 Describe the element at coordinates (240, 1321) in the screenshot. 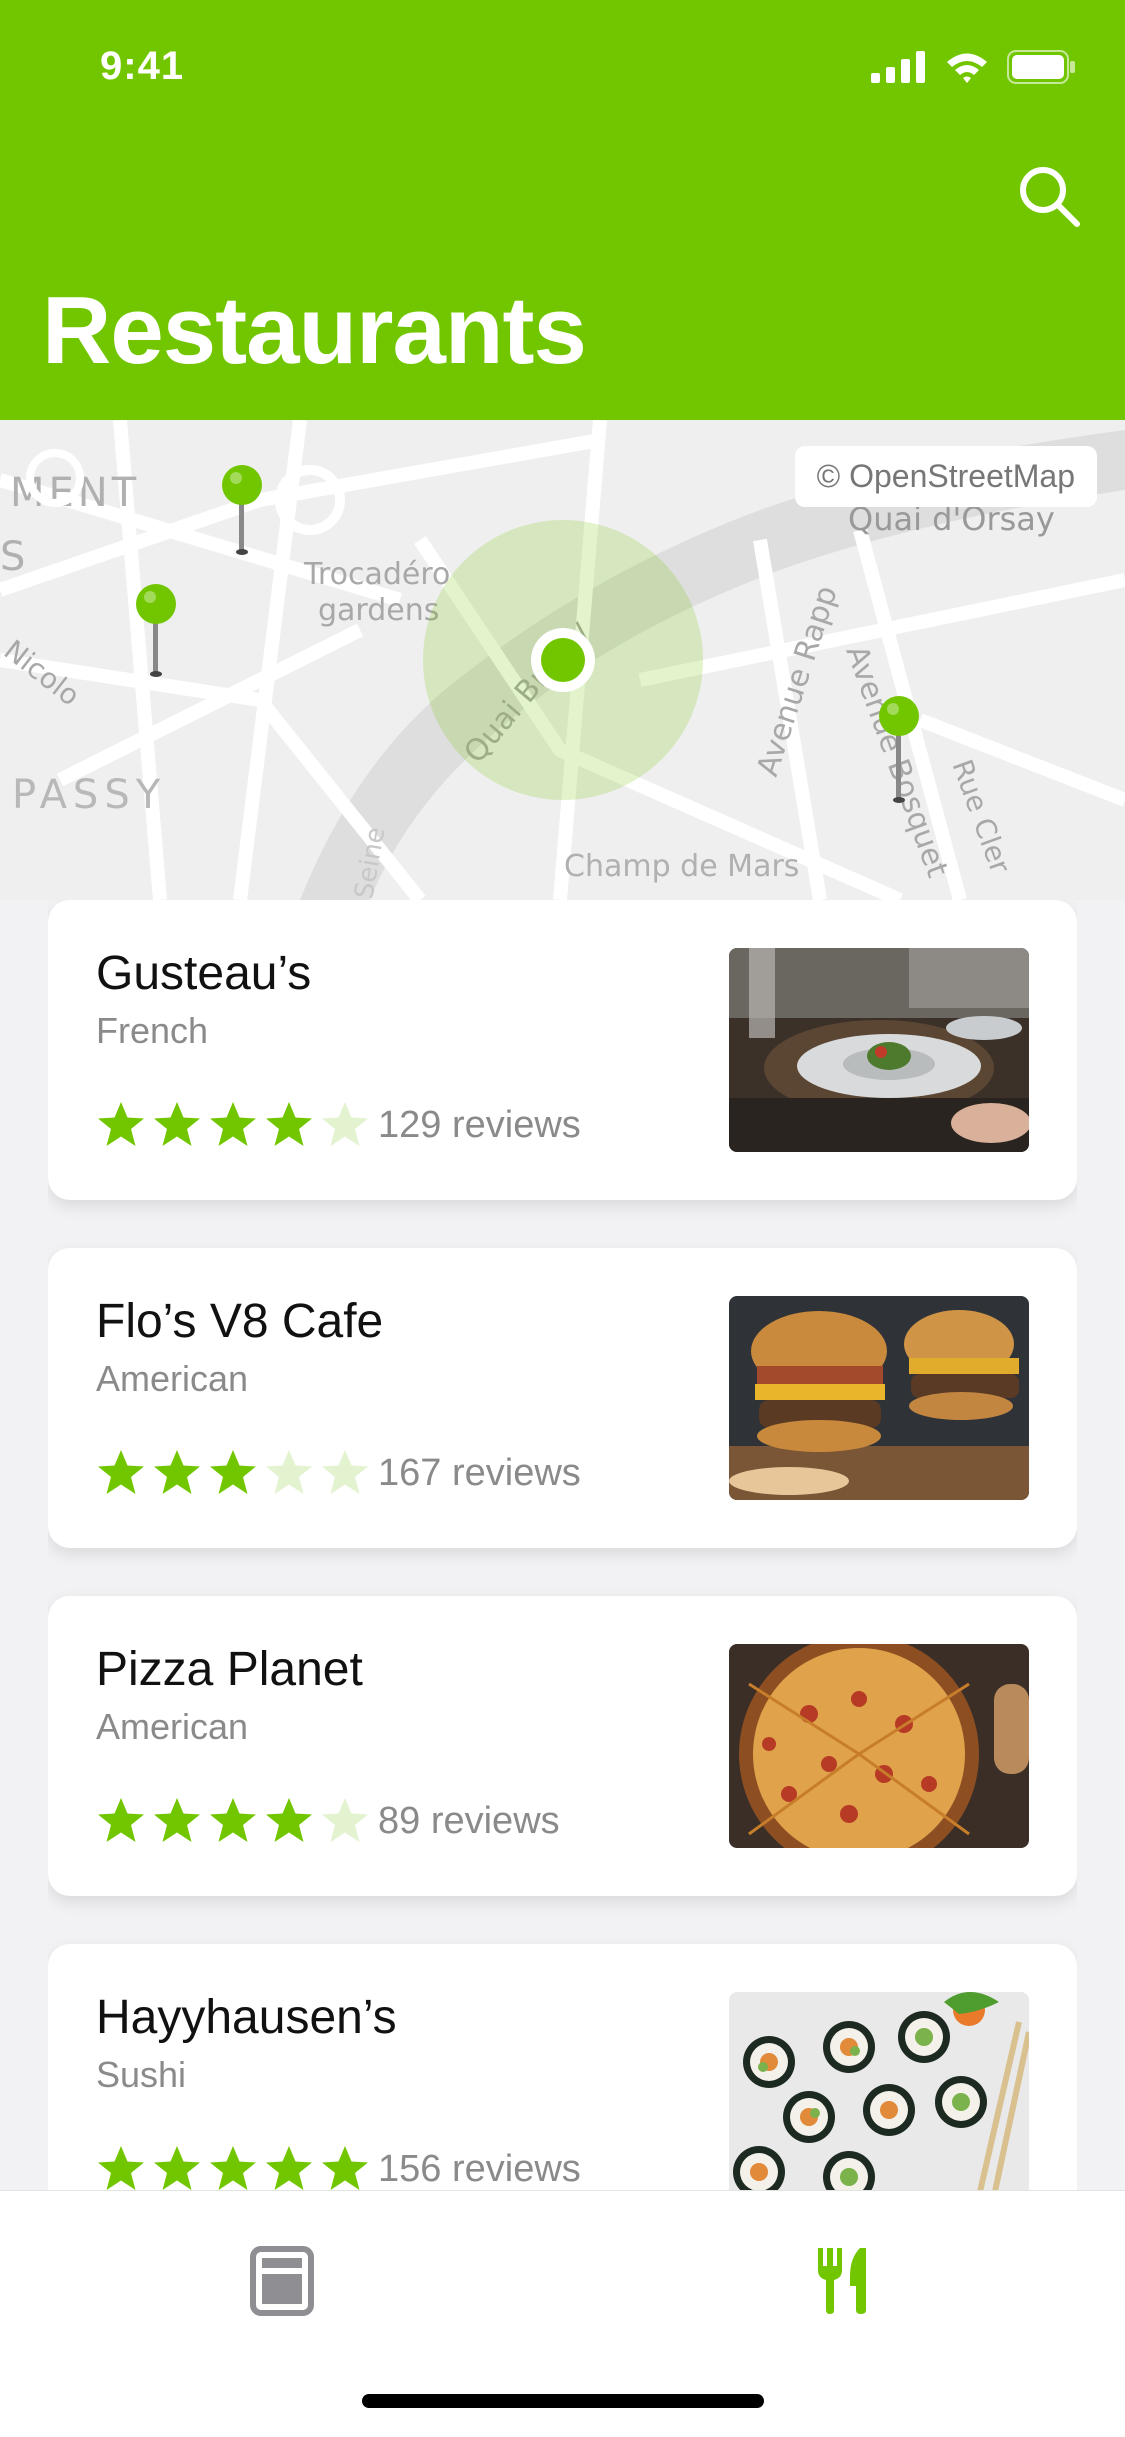

I see `restaurant-name: Flo’s V8 Cafe` at that location.